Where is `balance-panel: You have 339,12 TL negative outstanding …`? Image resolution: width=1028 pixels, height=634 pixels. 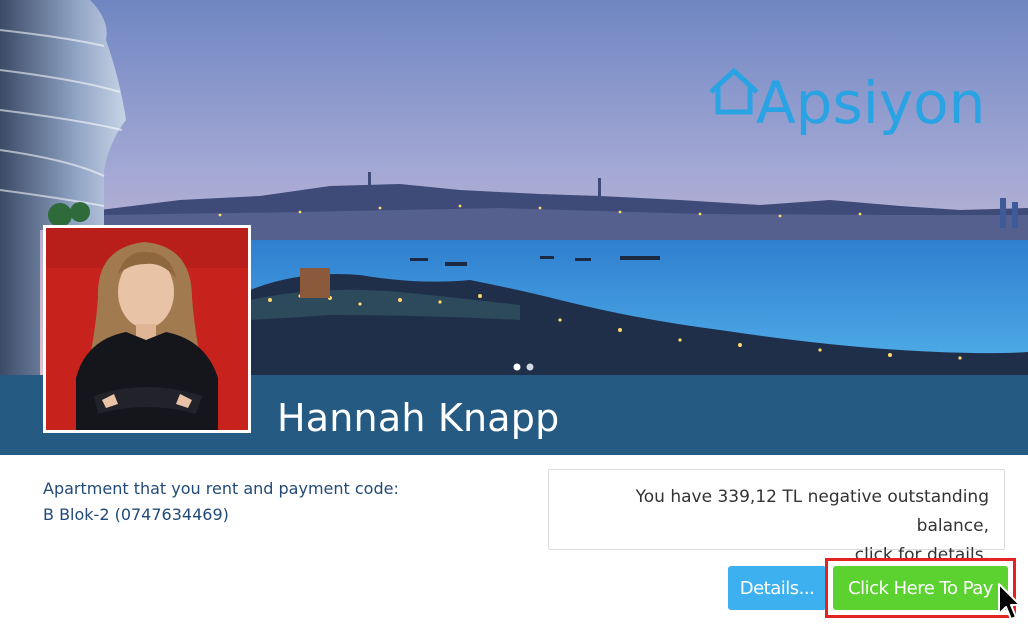 balance-panel: You have 339,12 TL negative outstanding … is located at coordinates (776, 517).